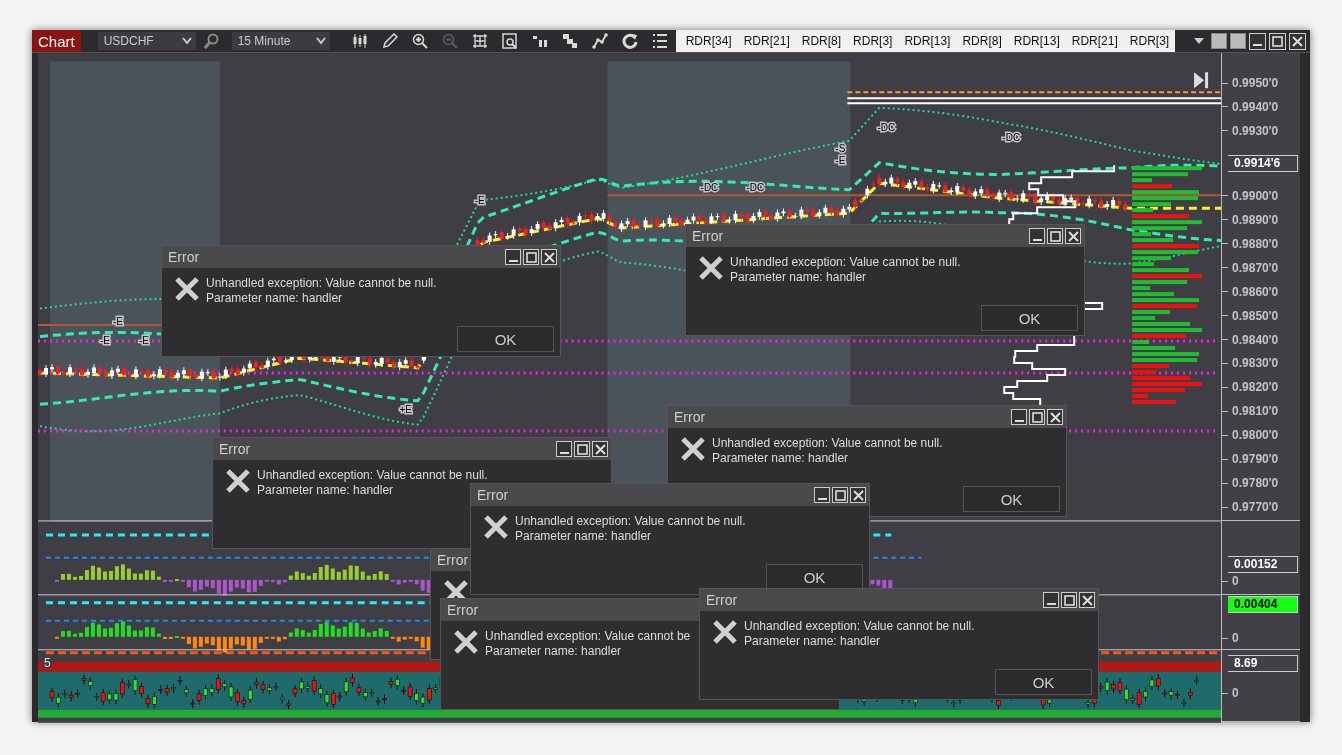 Image resolution: width=1342 pixels, height=755 pixels. What do you see at coordinates (1255, 459) in the screenshot?
I see `axis-label: 0.9790'0` at bounding box center [1255, 459].